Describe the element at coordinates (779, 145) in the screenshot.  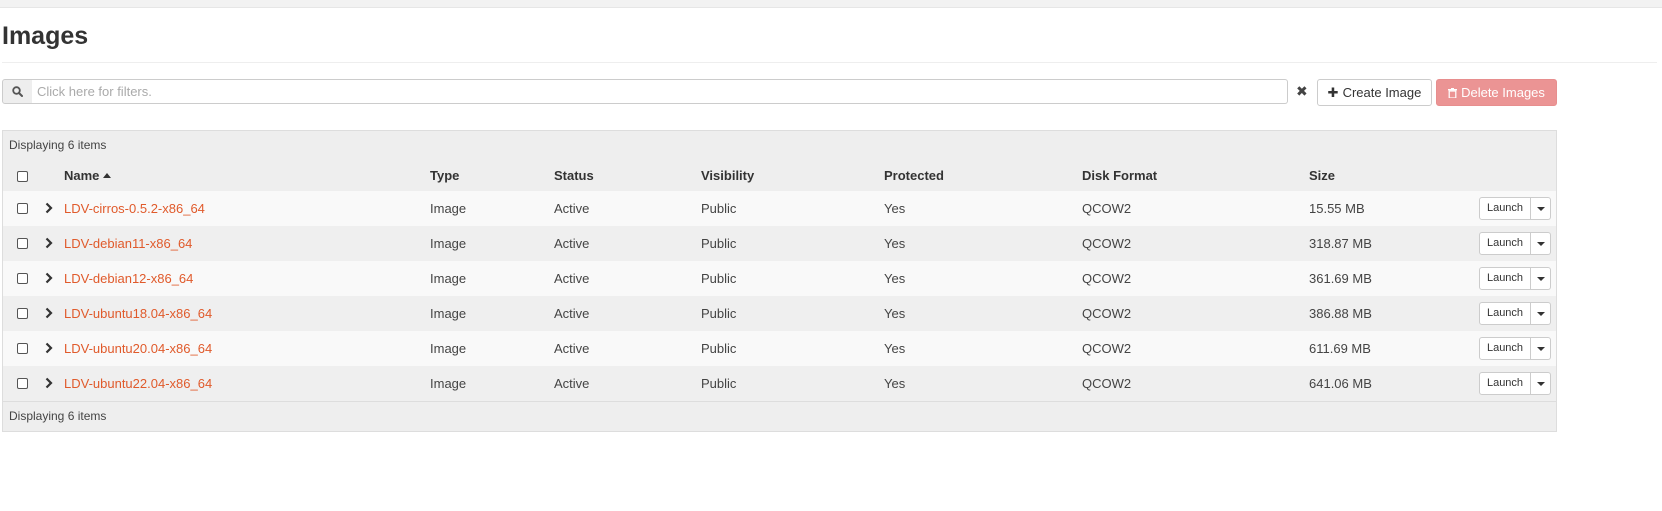
I see `item-count-top: Displaying 6 items` at that location.